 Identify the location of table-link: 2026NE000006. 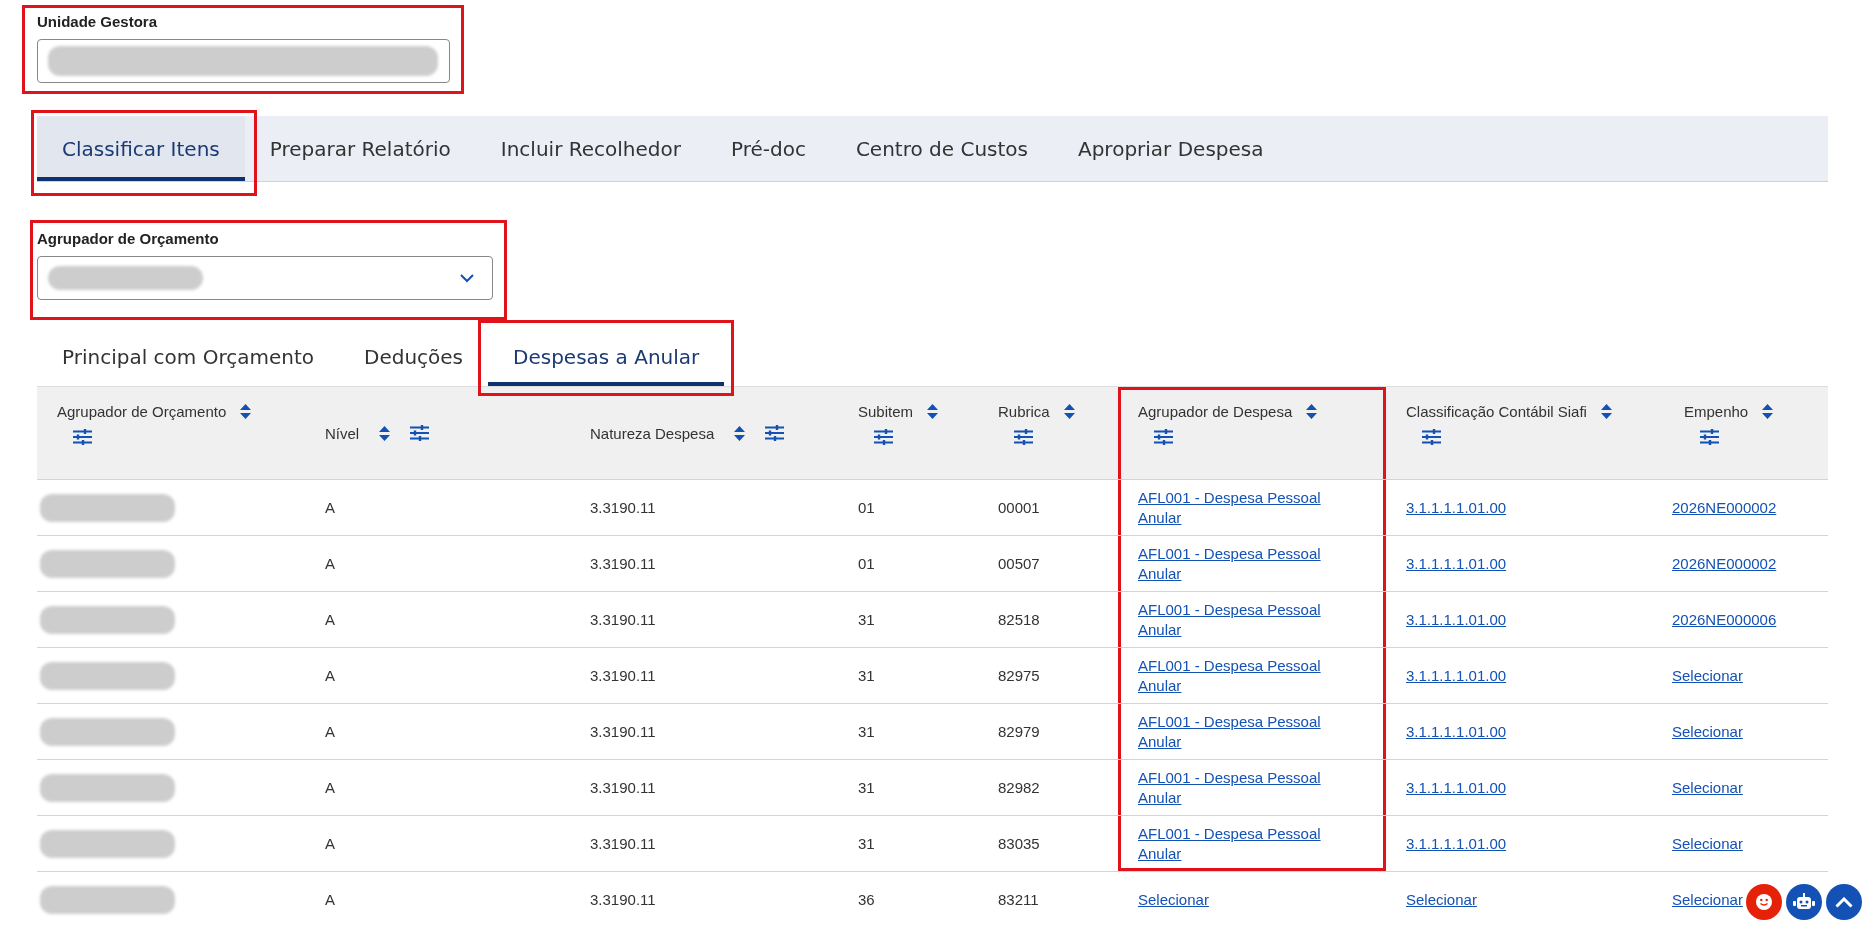
(1724, 619).